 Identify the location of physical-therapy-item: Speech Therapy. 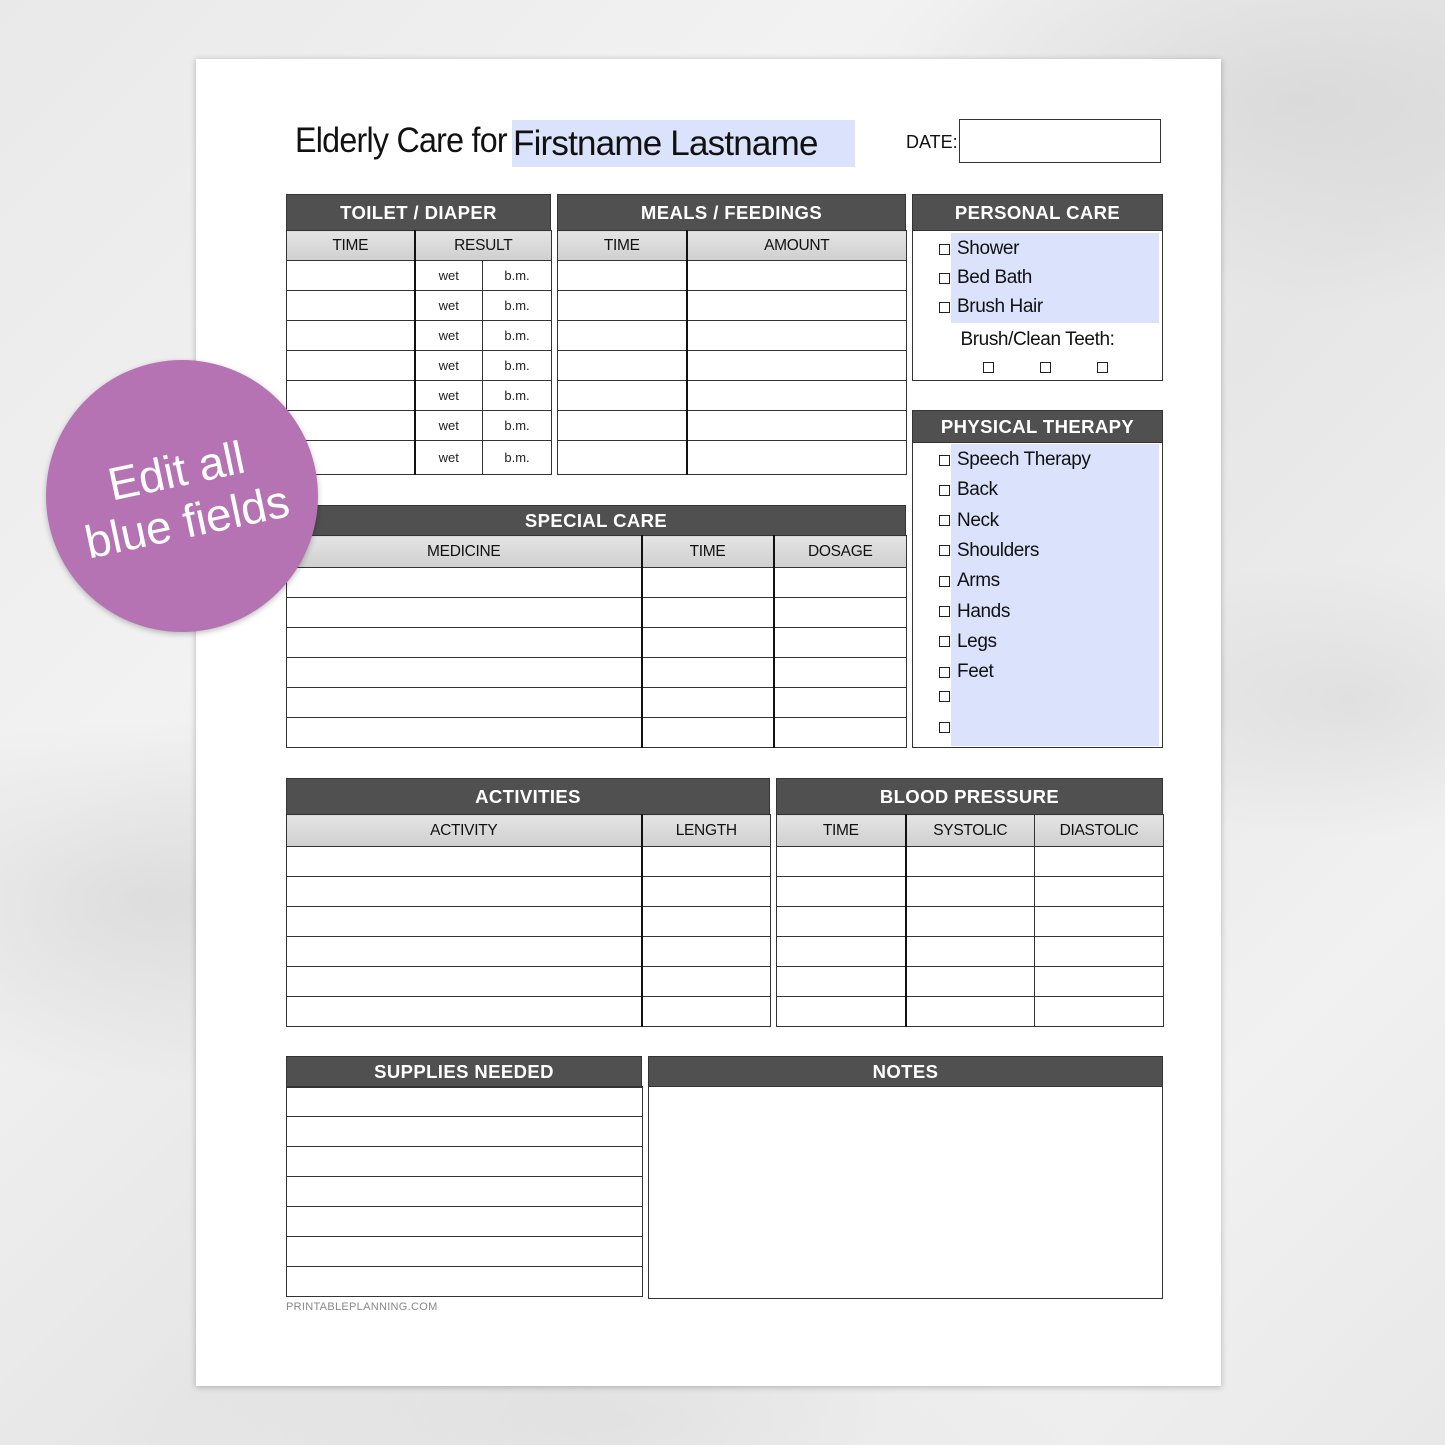
(1015, 460).